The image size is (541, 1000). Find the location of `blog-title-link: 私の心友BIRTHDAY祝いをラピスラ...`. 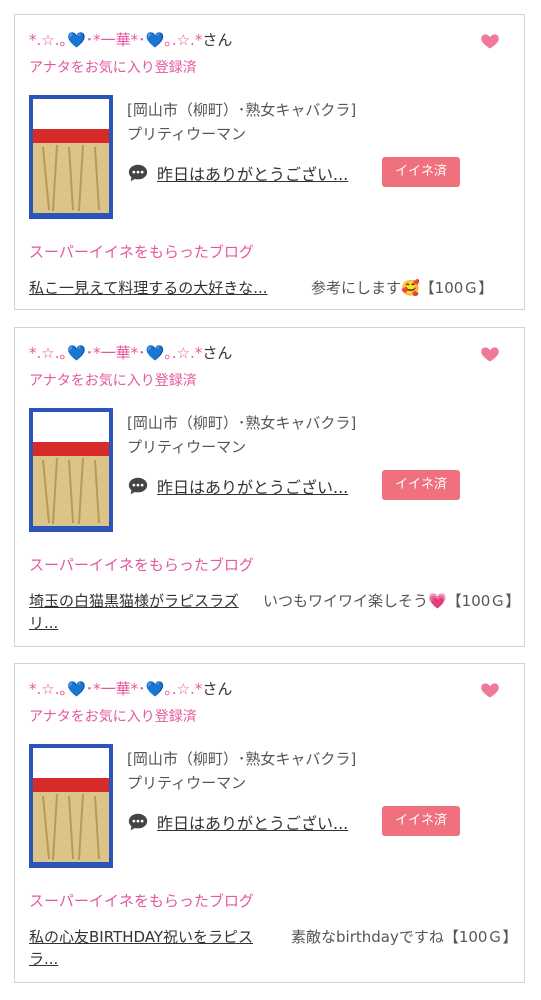

blog-title-link: 私の心友BIRTHDAY祝いをラピスラ... is located at coordinates (154, 948).